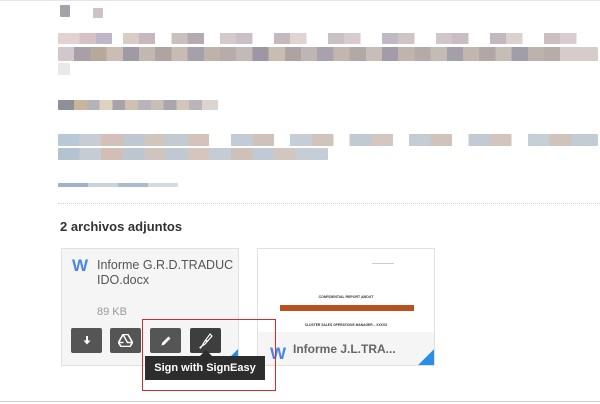  I want to click on thumbnail-bar, so click(347, 308).